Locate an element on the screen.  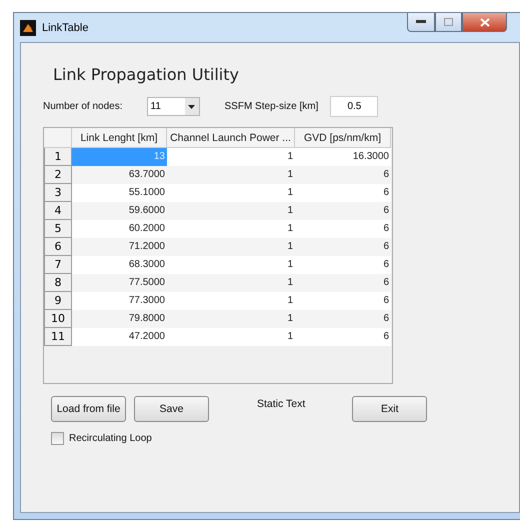
step-size-label: SSFM Step-size [km] is located at coordinates (271, 106).